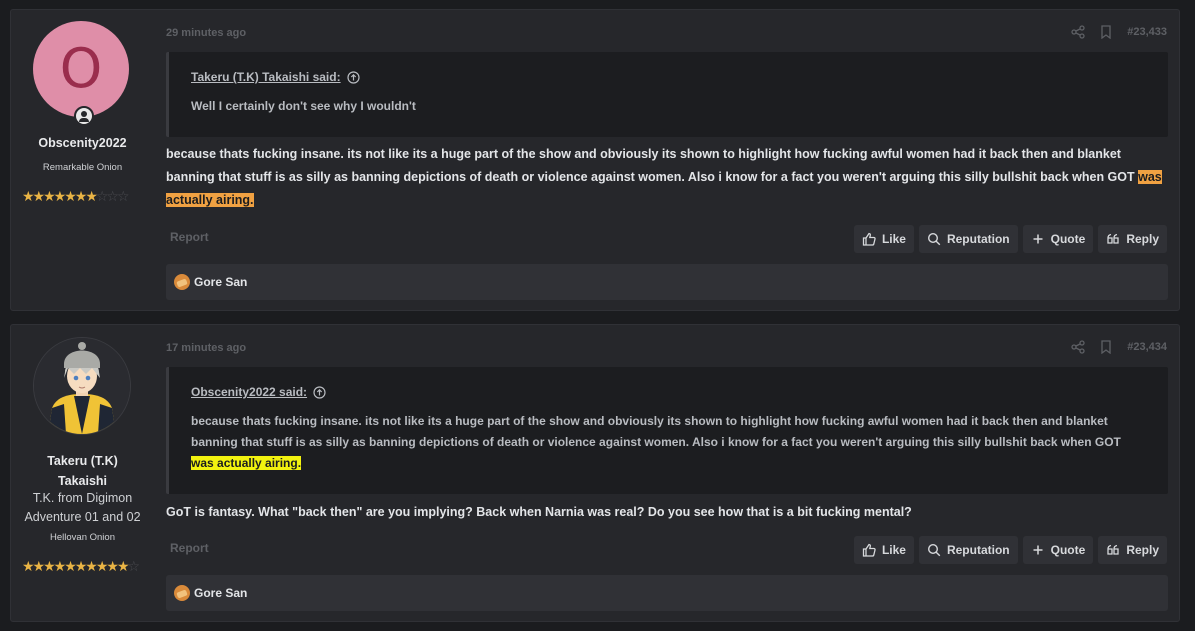  I want to click on username: Obscenity2022, so click(82, 143).